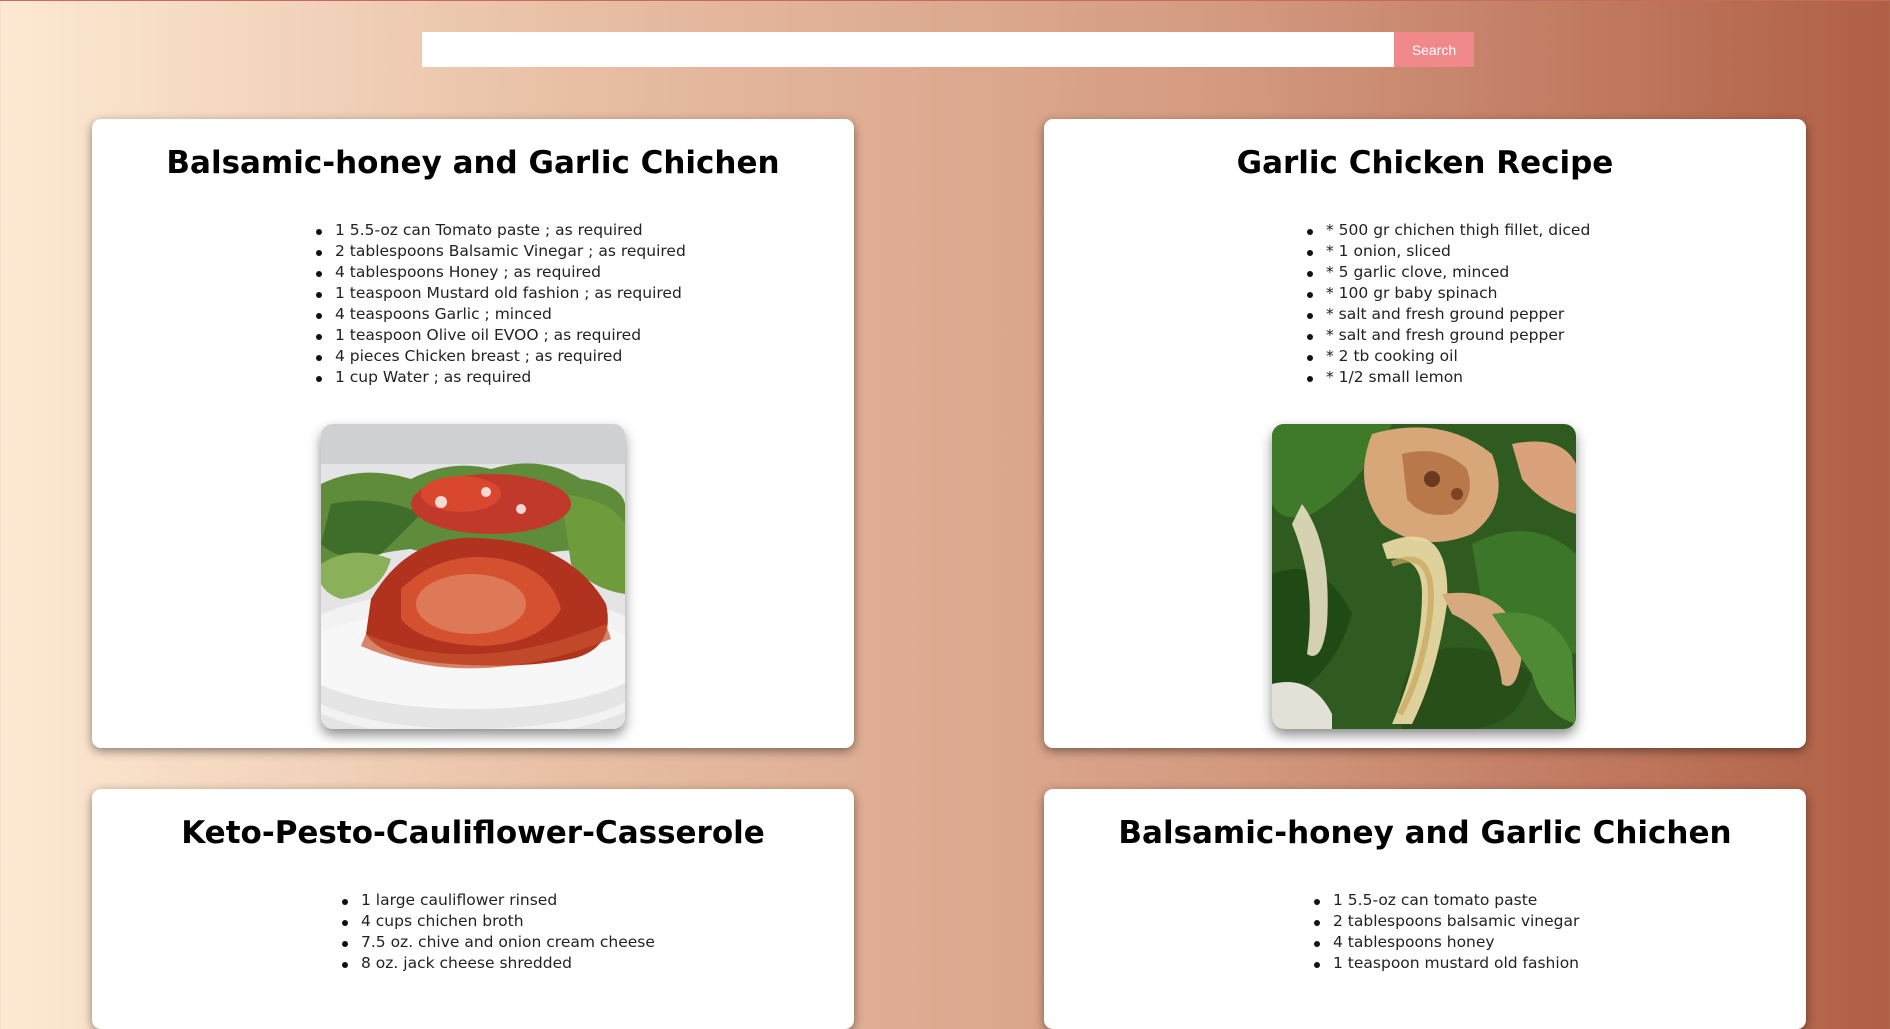 Image resolution: width=1890 pixels, height=1029 pixels. I want to click on ingredient-item: 1 5.5-oz can tomato paste, so click(1446, 900).